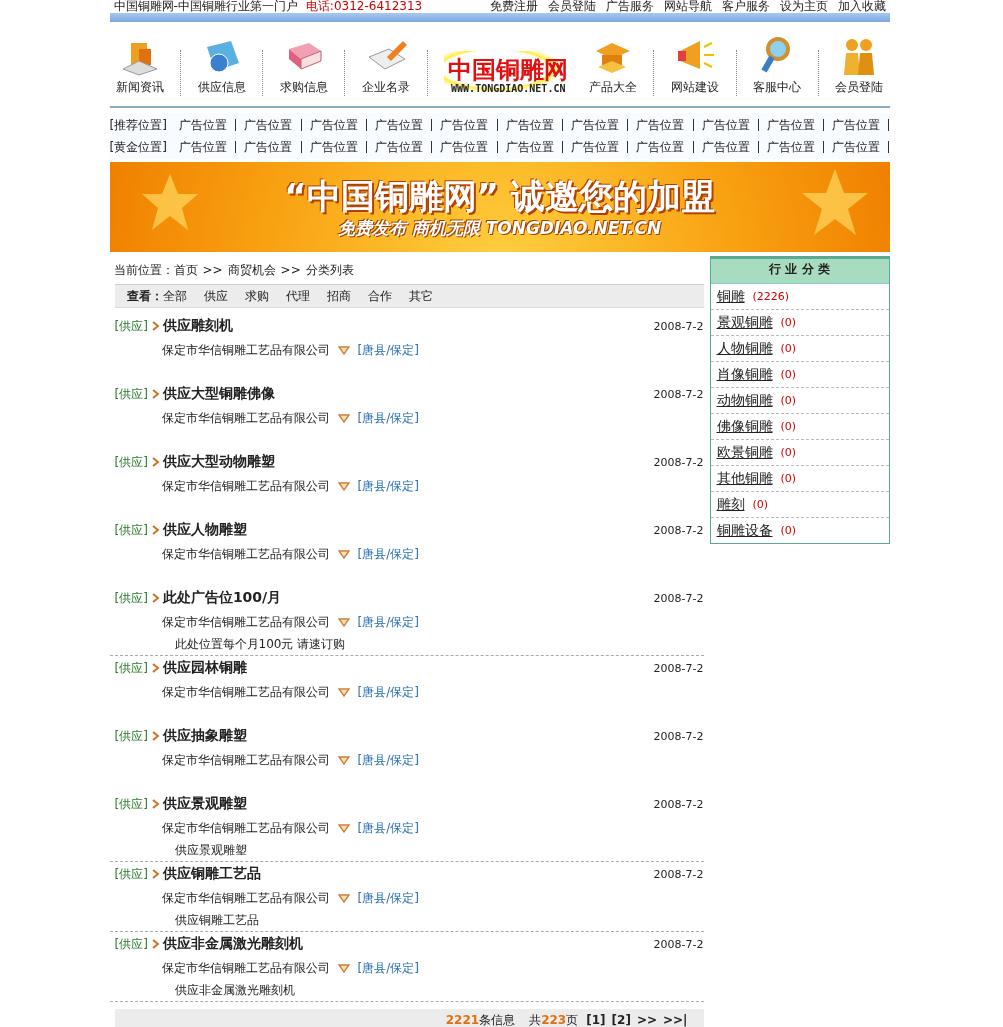  What do you see at coordinates (745, 6) in the screenshot?
I see `top-link: 客户服务` at bounding box center [745, 6].